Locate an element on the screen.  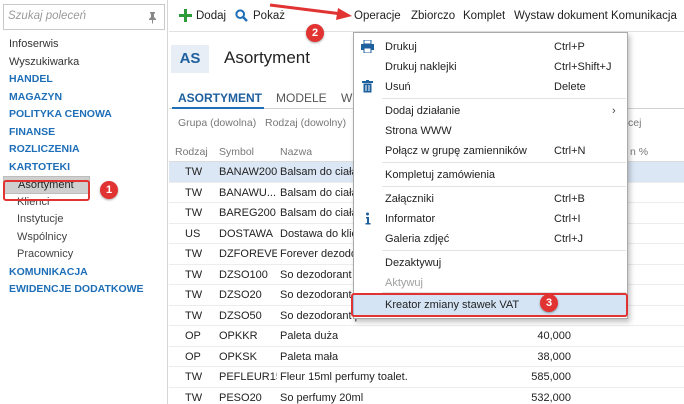
menu-item-strona-www: Strona WWW is located at coordinates (490, 131).